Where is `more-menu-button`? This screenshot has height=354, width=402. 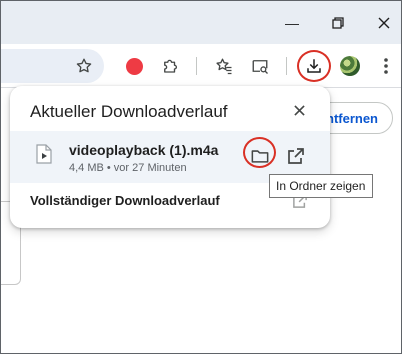 more-menu-button is located at coordinates (386, 66).